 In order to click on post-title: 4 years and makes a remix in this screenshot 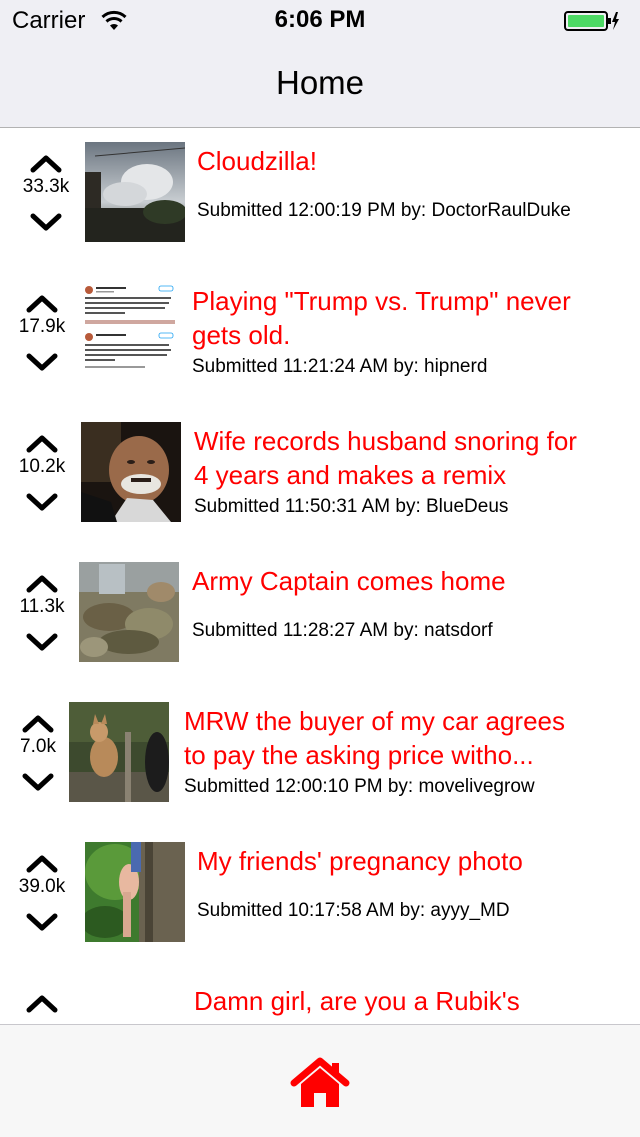, I will do `click(350, 475)`.